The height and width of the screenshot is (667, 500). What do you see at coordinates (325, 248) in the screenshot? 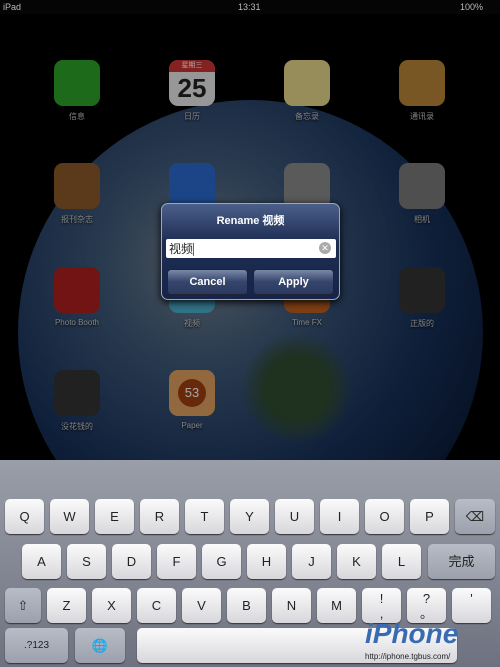
I see `clear-icon: ✕` at bounding box center [325, 248].